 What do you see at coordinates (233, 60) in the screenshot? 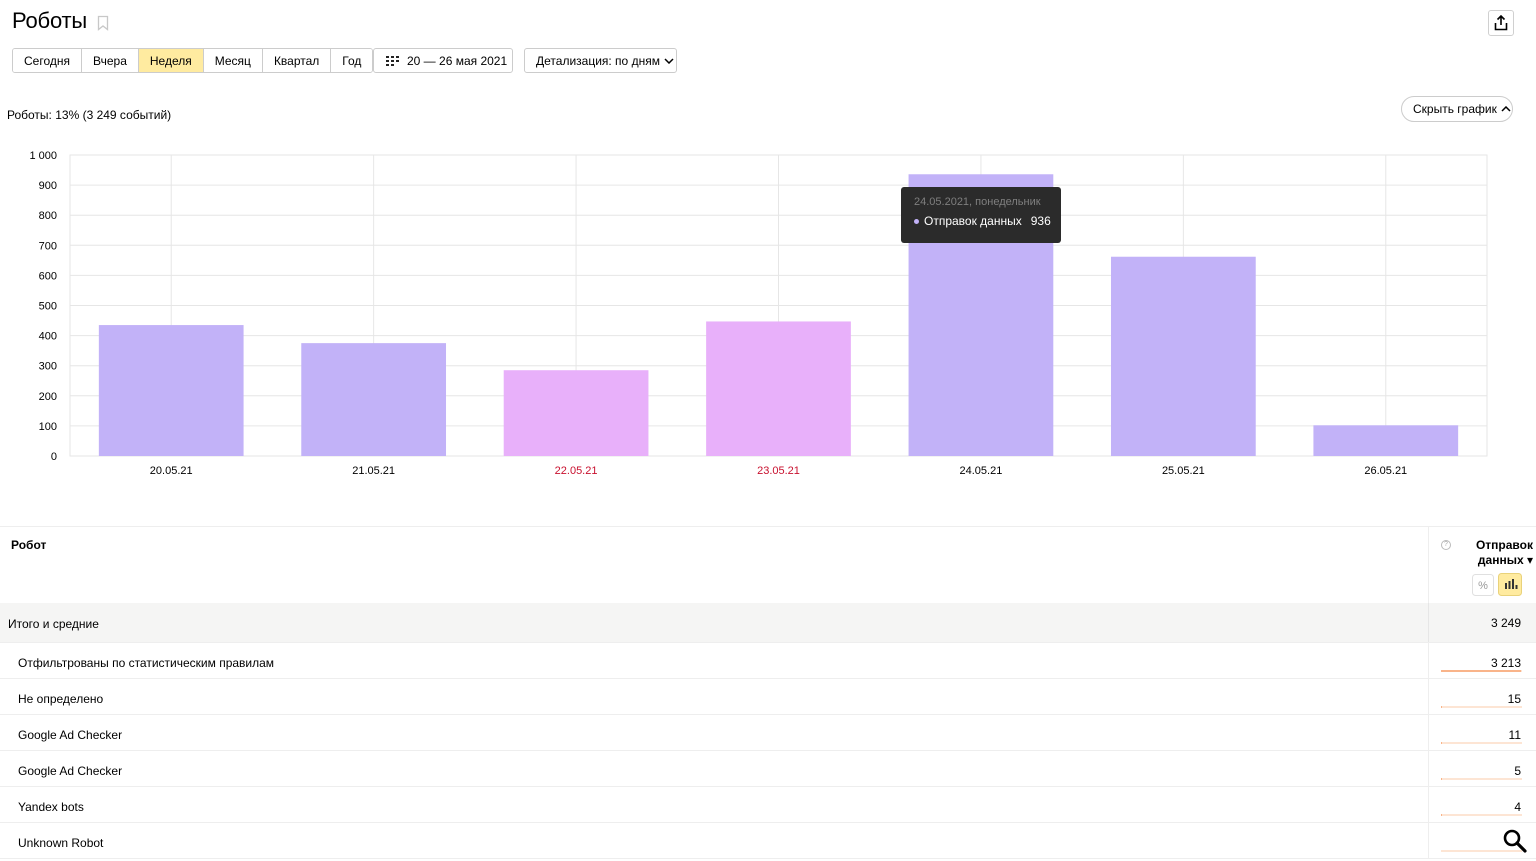
I see `period-button-3: Месяц` at bounding box center [233, 60].